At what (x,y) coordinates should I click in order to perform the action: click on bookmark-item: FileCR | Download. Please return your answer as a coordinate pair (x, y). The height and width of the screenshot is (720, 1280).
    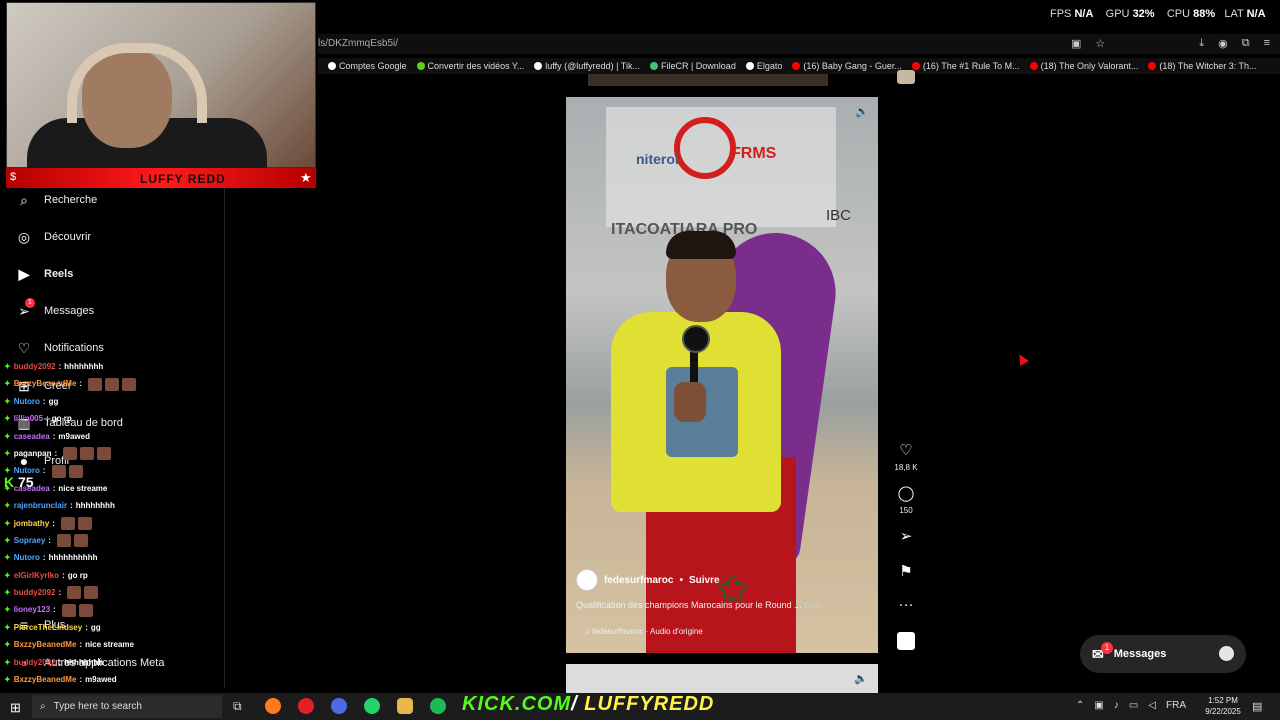
    Looking at the image, I should click on (692, 66).